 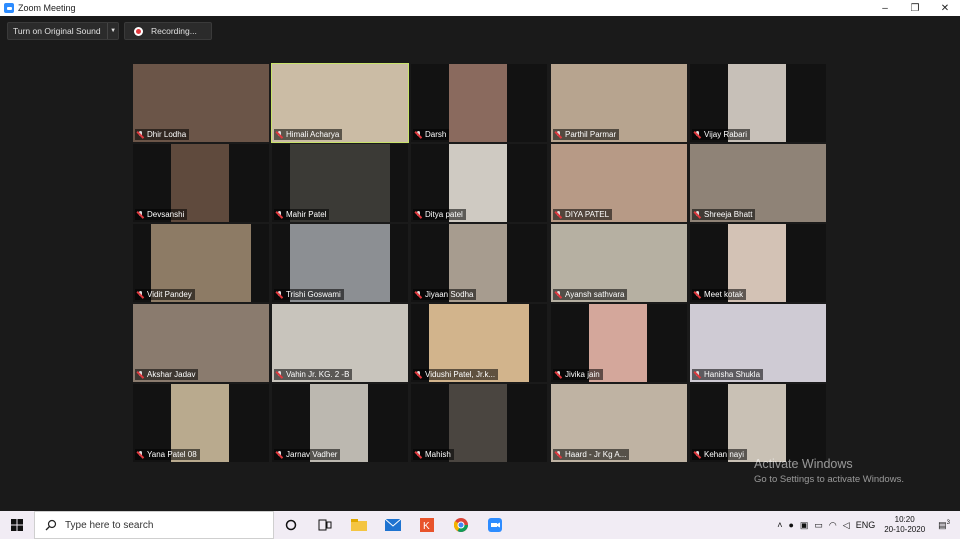 I want to click on taskbar-search-box: Type here to search, so click(x=154, y=525).